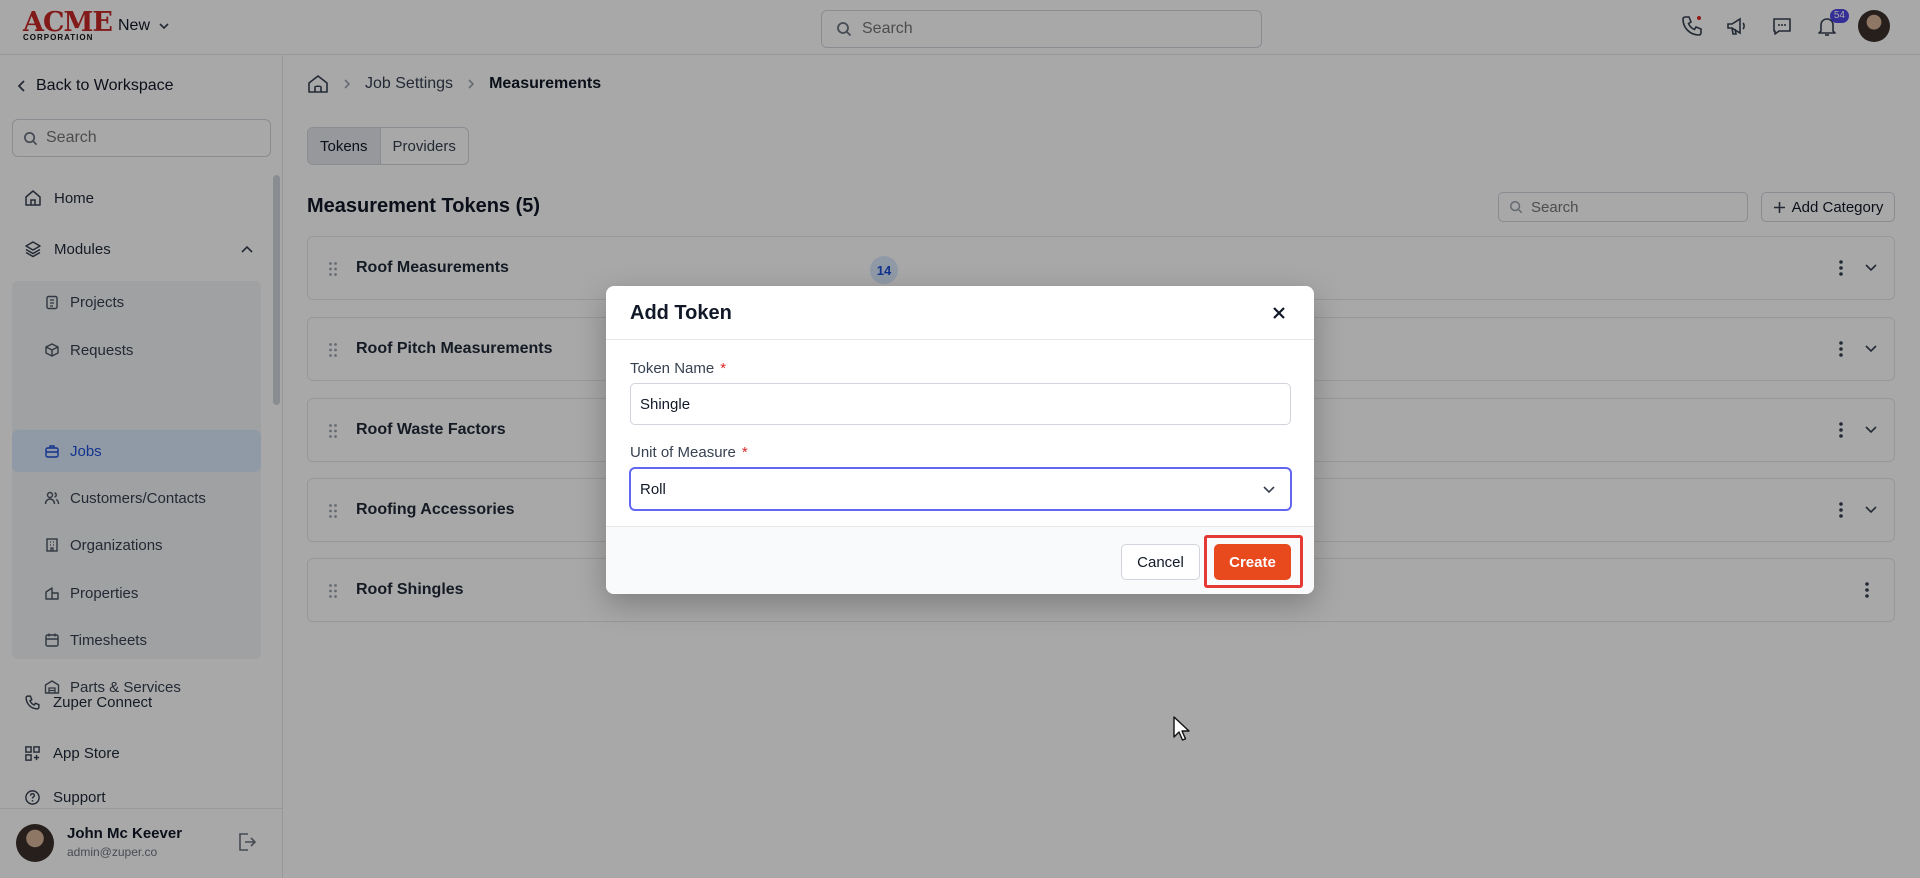  I want to click on create-button-highlight, so click(1253, 561).